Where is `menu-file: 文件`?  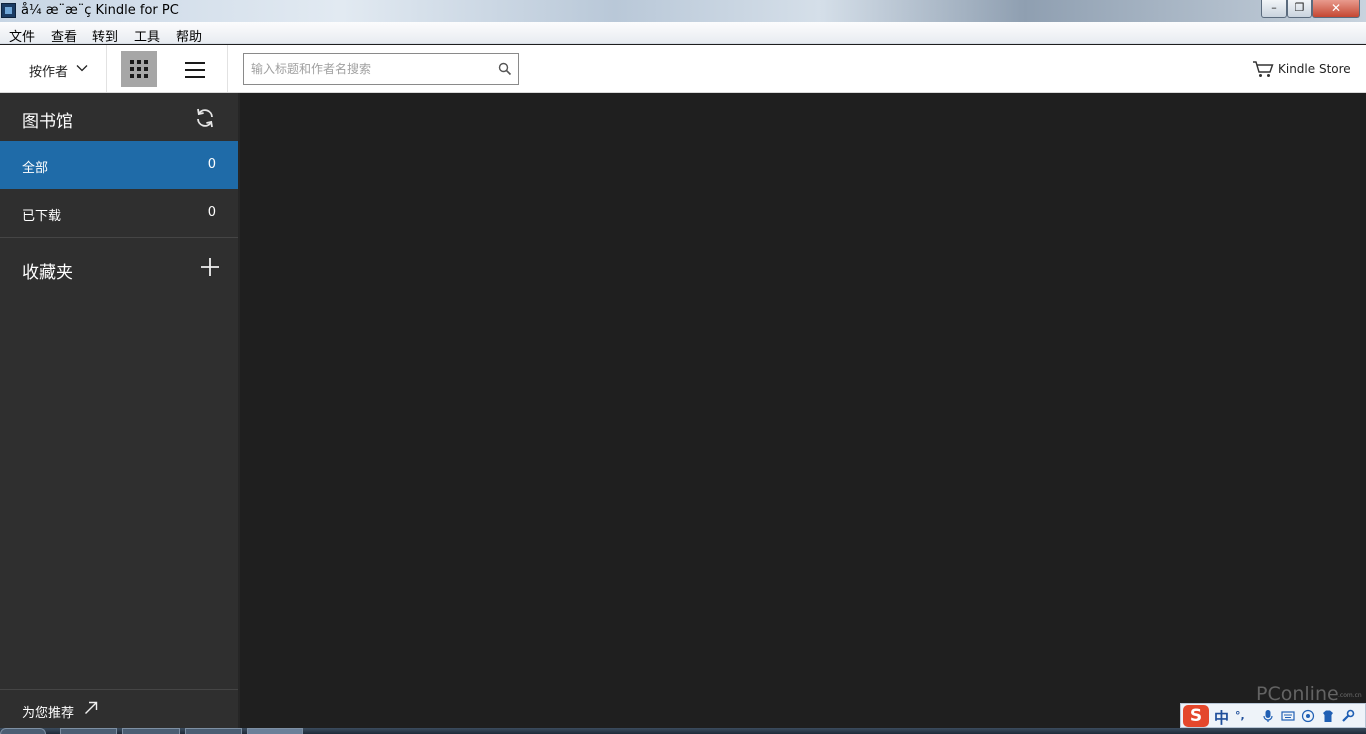 menu-file: 文件 is located at coordinates (22, 35).